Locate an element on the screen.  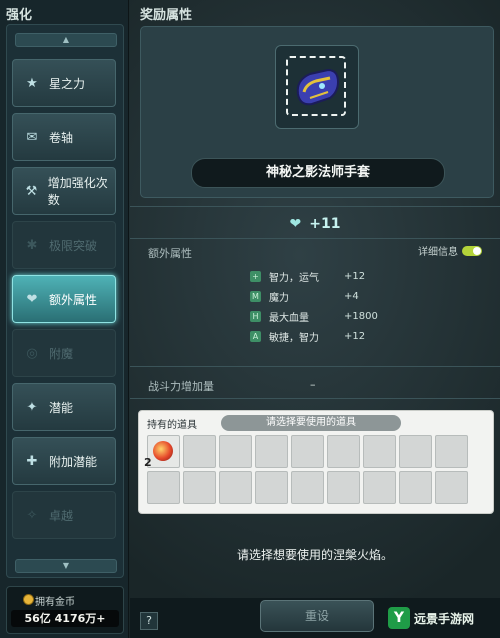
stat-name: 魔力 is located at coordinates (279, 298).